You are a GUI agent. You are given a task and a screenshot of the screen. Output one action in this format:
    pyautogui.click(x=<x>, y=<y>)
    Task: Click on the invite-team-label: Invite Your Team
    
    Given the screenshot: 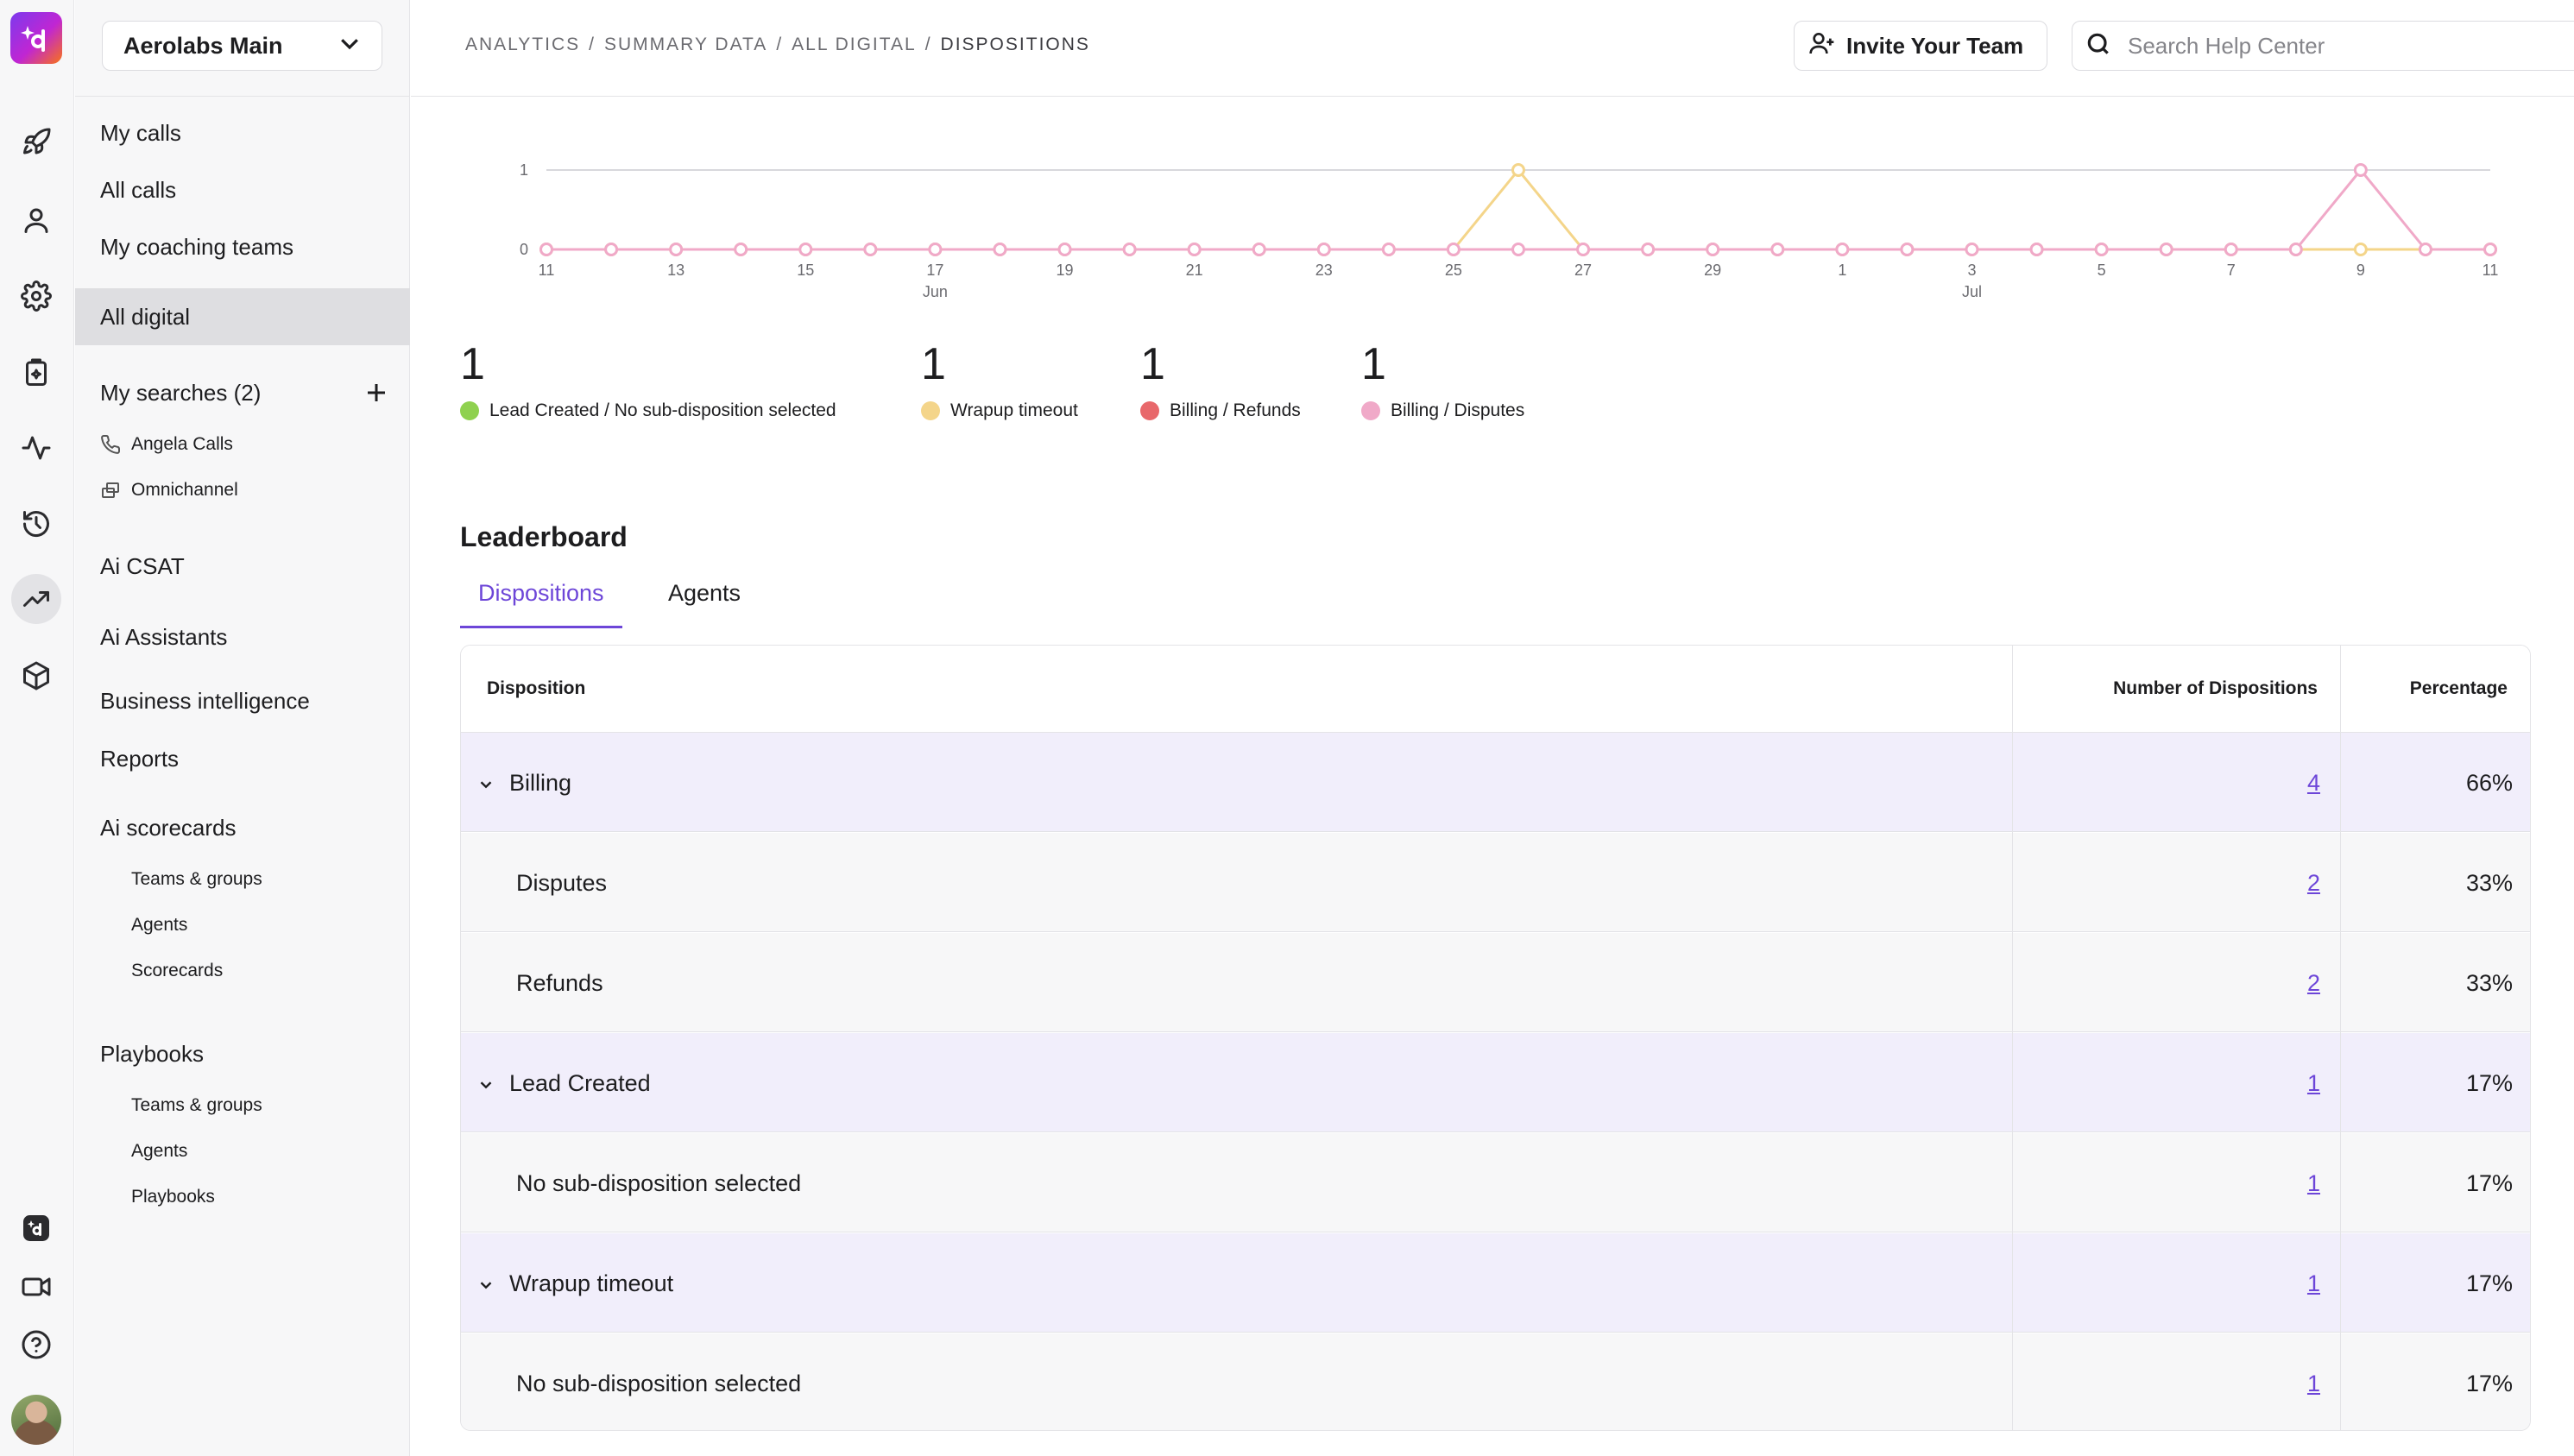 What is the action you would take?
    pyautogui.click(x=1935, y=46)
    